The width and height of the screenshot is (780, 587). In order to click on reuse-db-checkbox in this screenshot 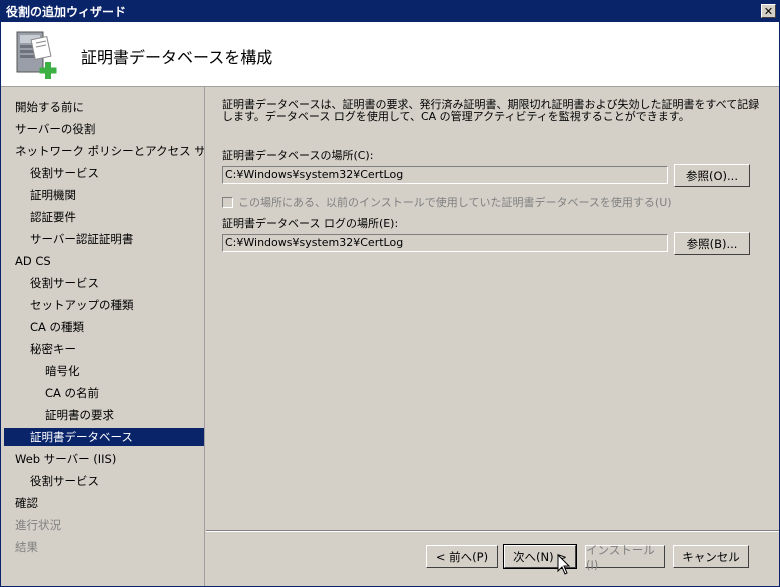, I will do `click(227, 202)`.